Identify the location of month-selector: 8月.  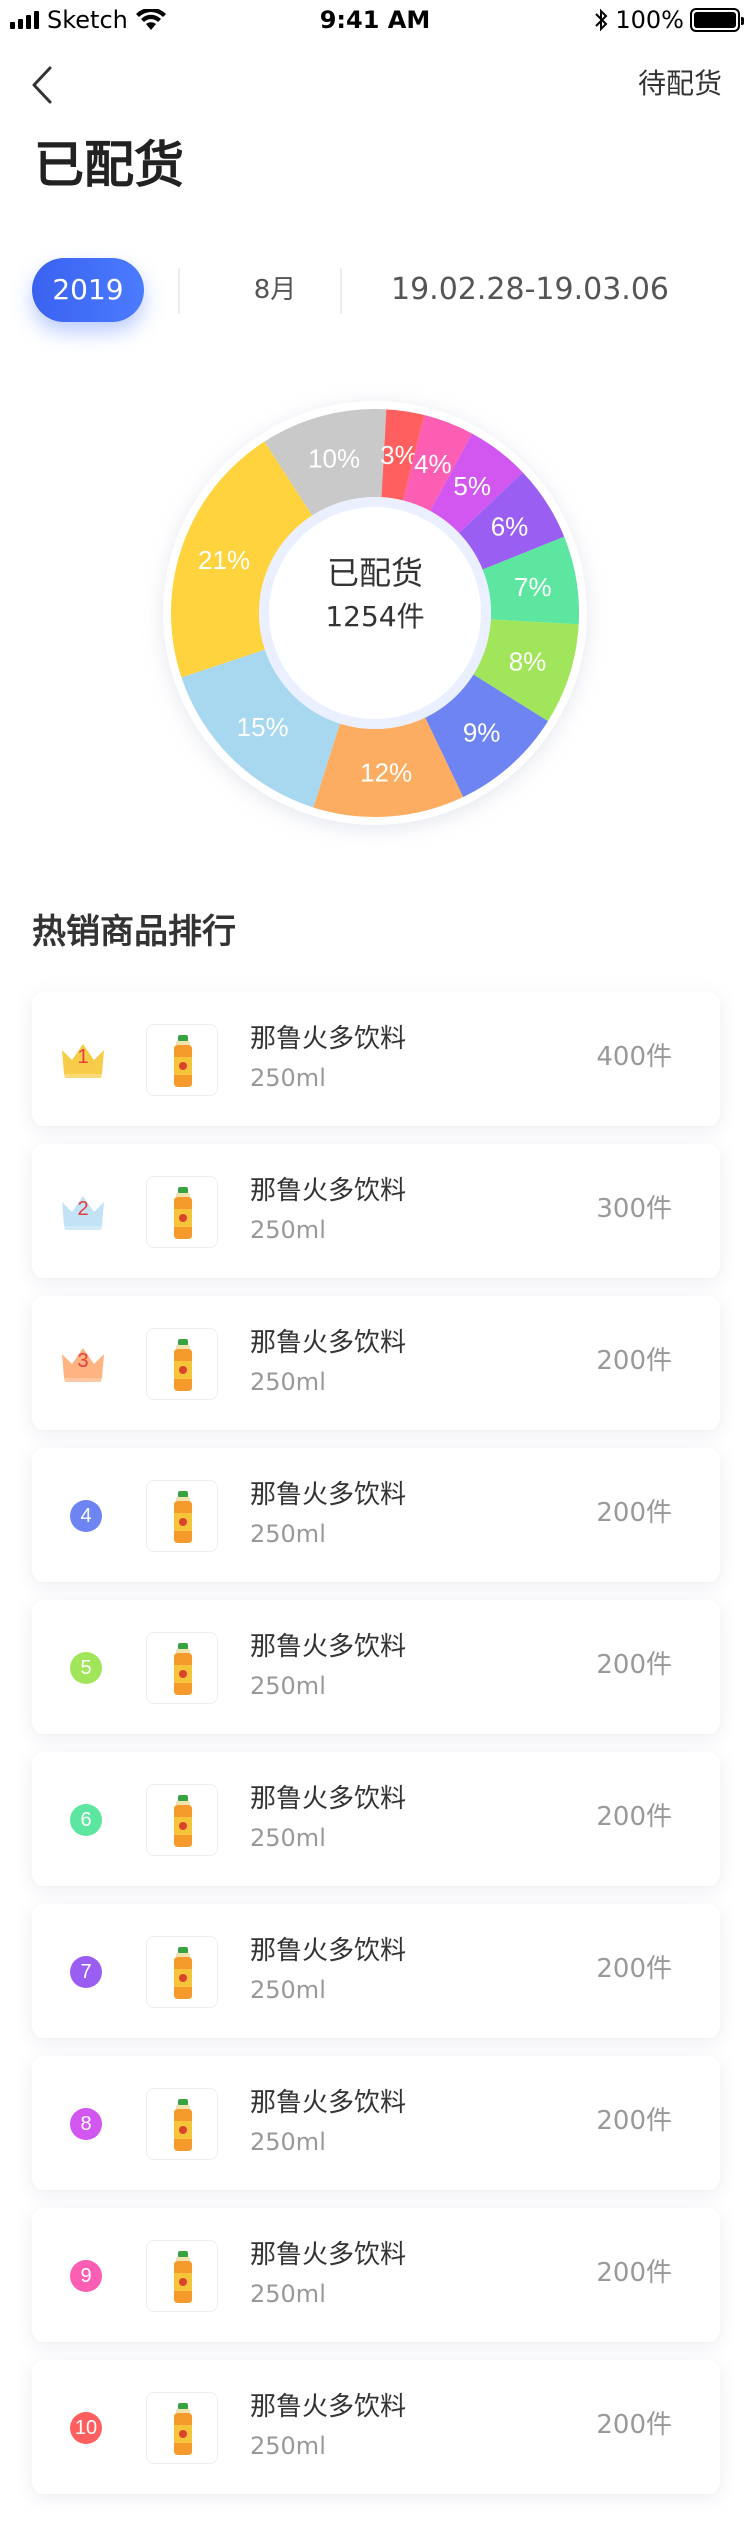
(275, 290).